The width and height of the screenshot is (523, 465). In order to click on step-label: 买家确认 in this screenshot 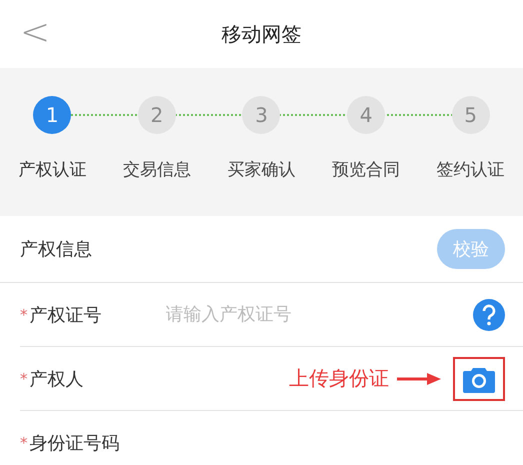, I will do `click(261, 170)`.